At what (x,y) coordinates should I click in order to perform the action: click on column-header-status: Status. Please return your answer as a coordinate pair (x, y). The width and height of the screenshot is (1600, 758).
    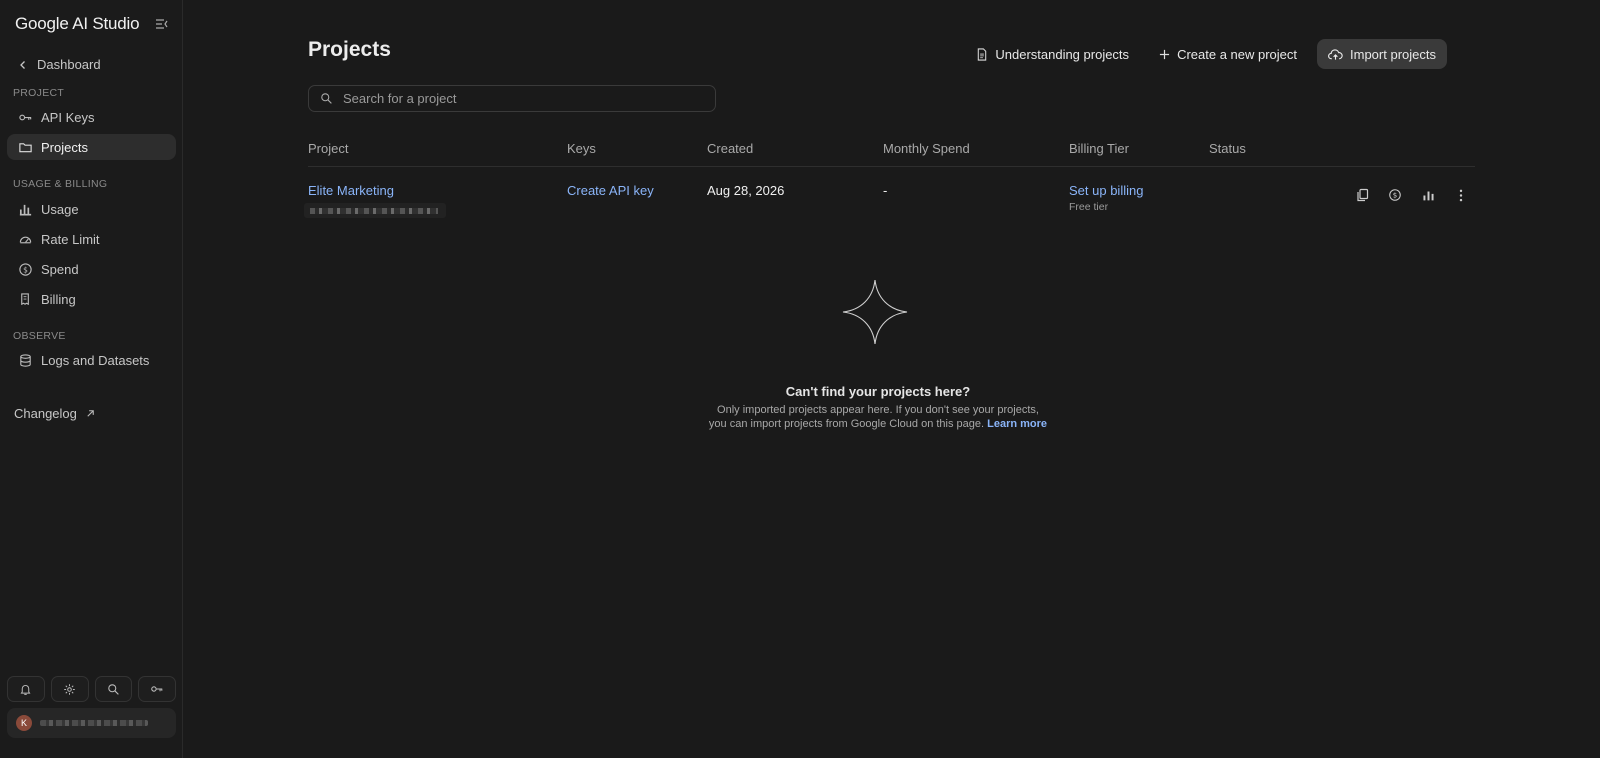
    Looking at the image, I should click on (1227, 148).